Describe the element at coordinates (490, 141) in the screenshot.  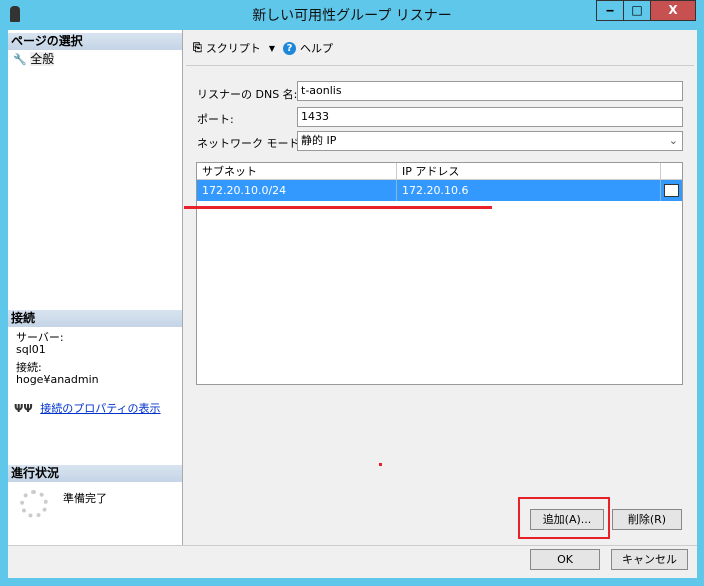
I see `network-mode-select: 静的 IP ⌄` at that location.